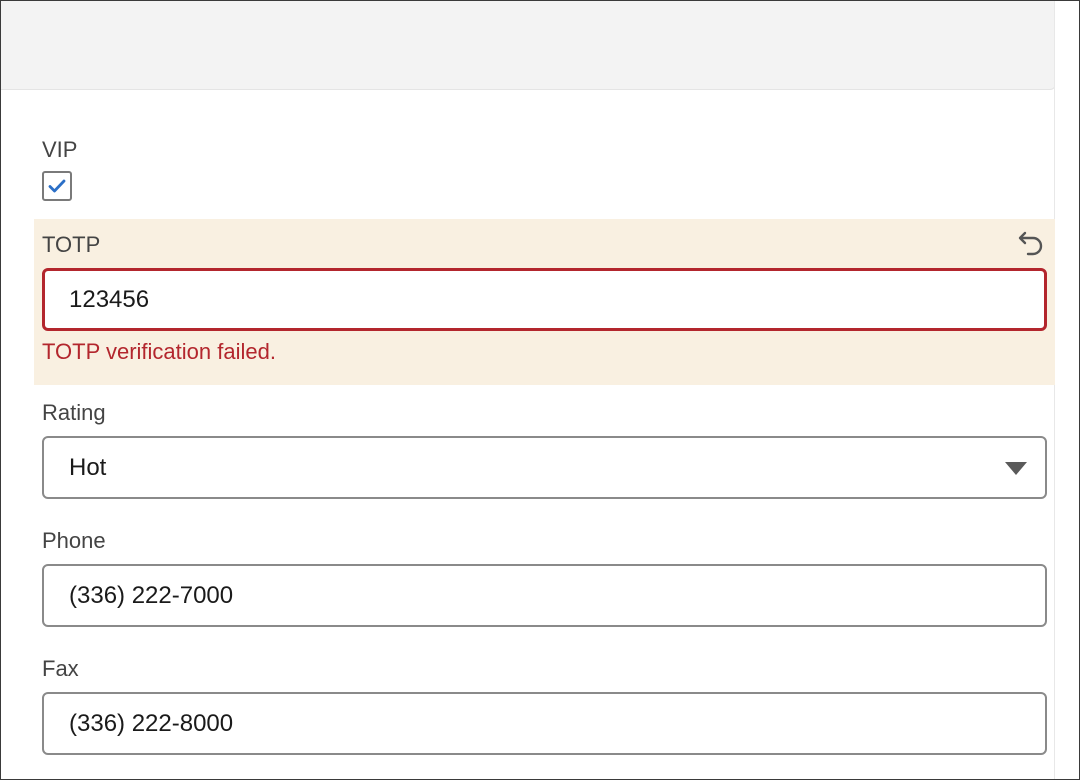 The height and width of the screenshot is (780, 1080). What do you see at coordinates (71, 244) in the screenshot?
I see `totp-label: TOTP` at bounding box center [71, 244].